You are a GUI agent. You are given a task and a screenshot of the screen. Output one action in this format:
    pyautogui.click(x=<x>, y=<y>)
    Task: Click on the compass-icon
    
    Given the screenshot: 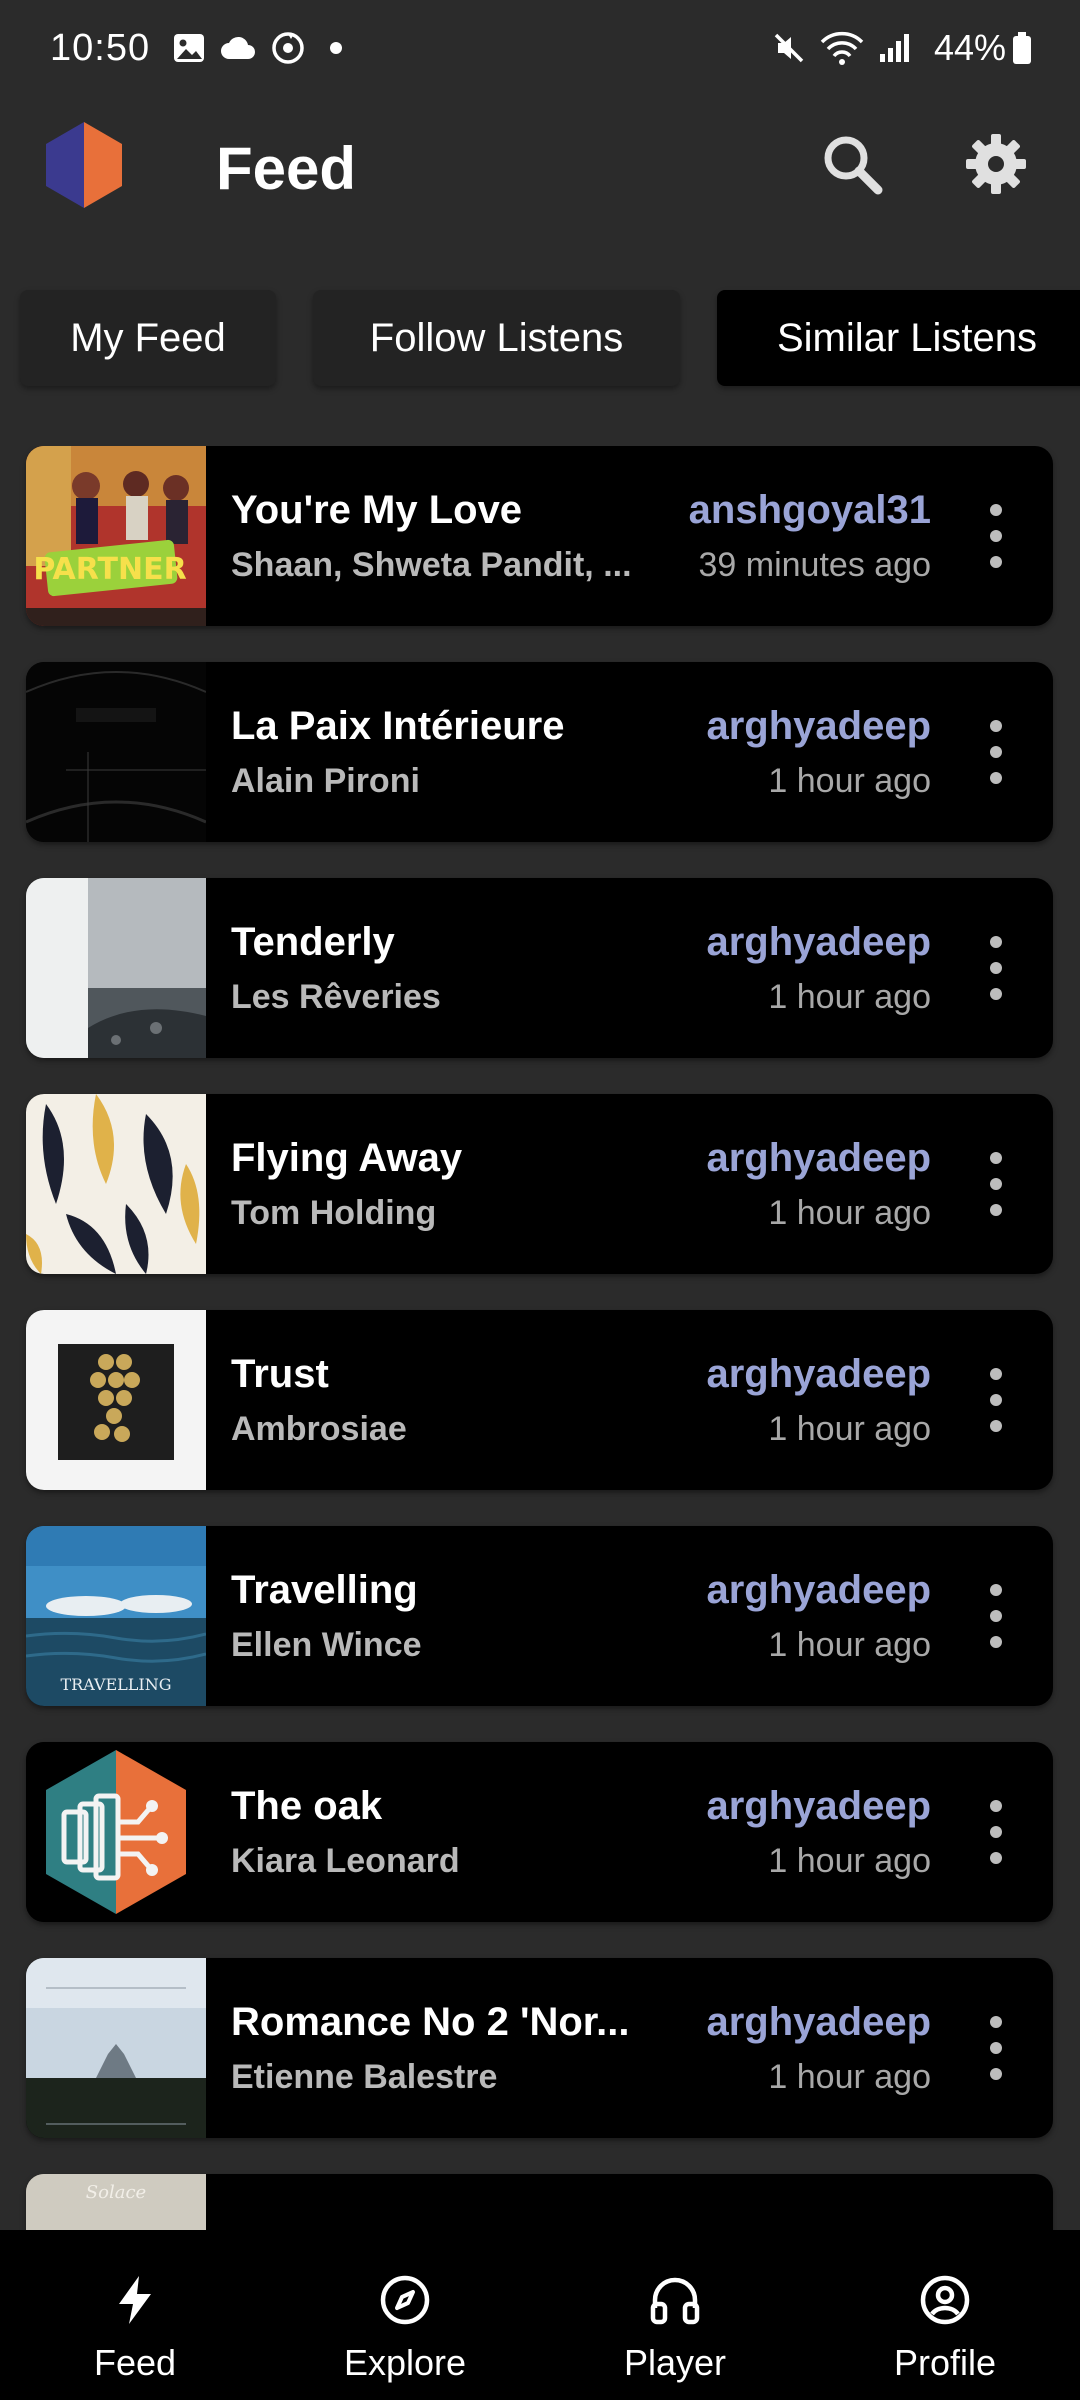 What is the action you would take?
    pyautogui.click(x=405, y=2300)
    